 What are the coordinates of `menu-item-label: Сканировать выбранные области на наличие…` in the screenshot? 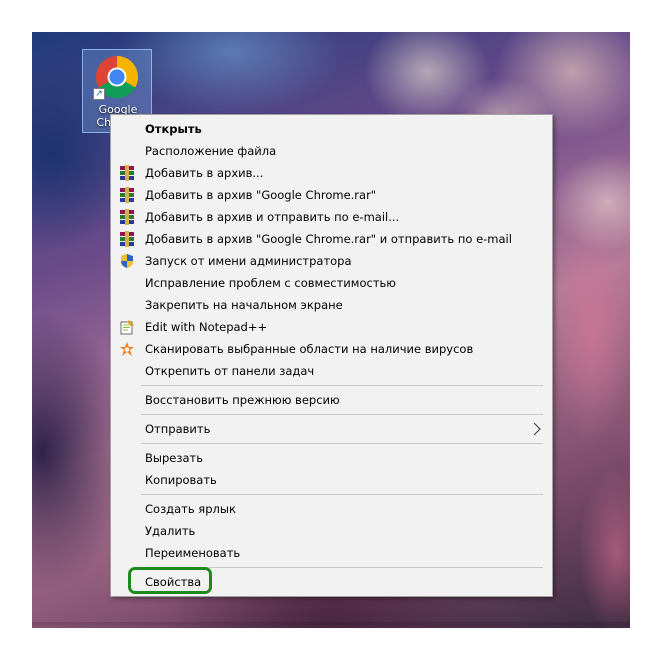 It's located at (309, 349).